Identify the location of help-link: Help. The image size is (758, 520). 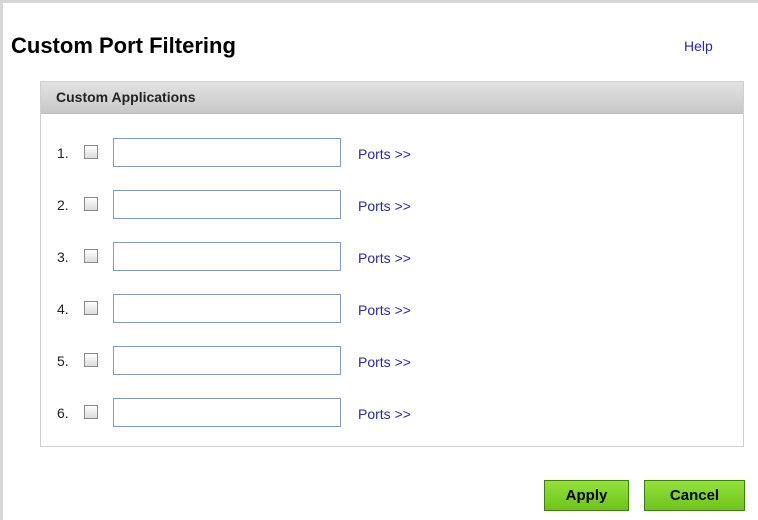
(698, 46).